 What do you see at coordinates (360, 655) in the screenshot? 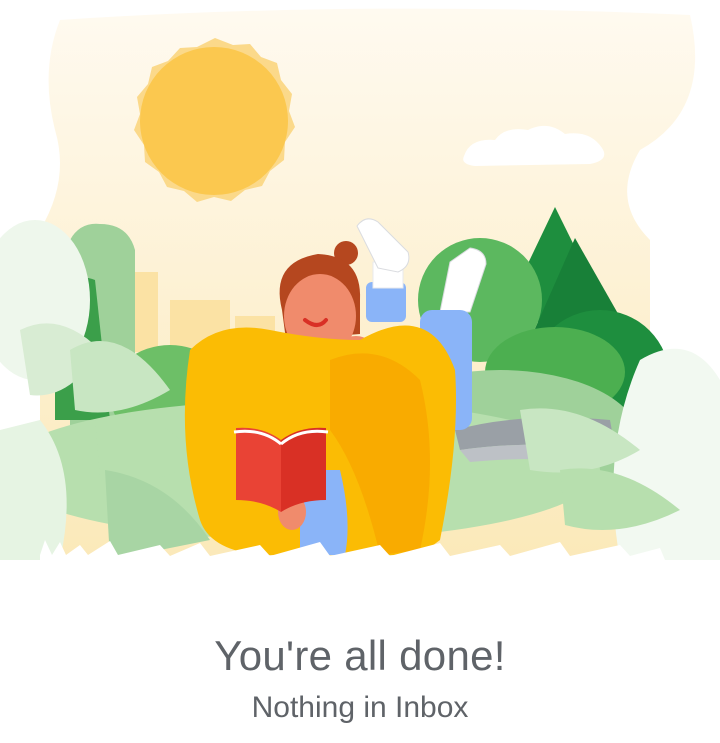
I see `empty-state-title: You're all done!` at bounding box center [360, 655].